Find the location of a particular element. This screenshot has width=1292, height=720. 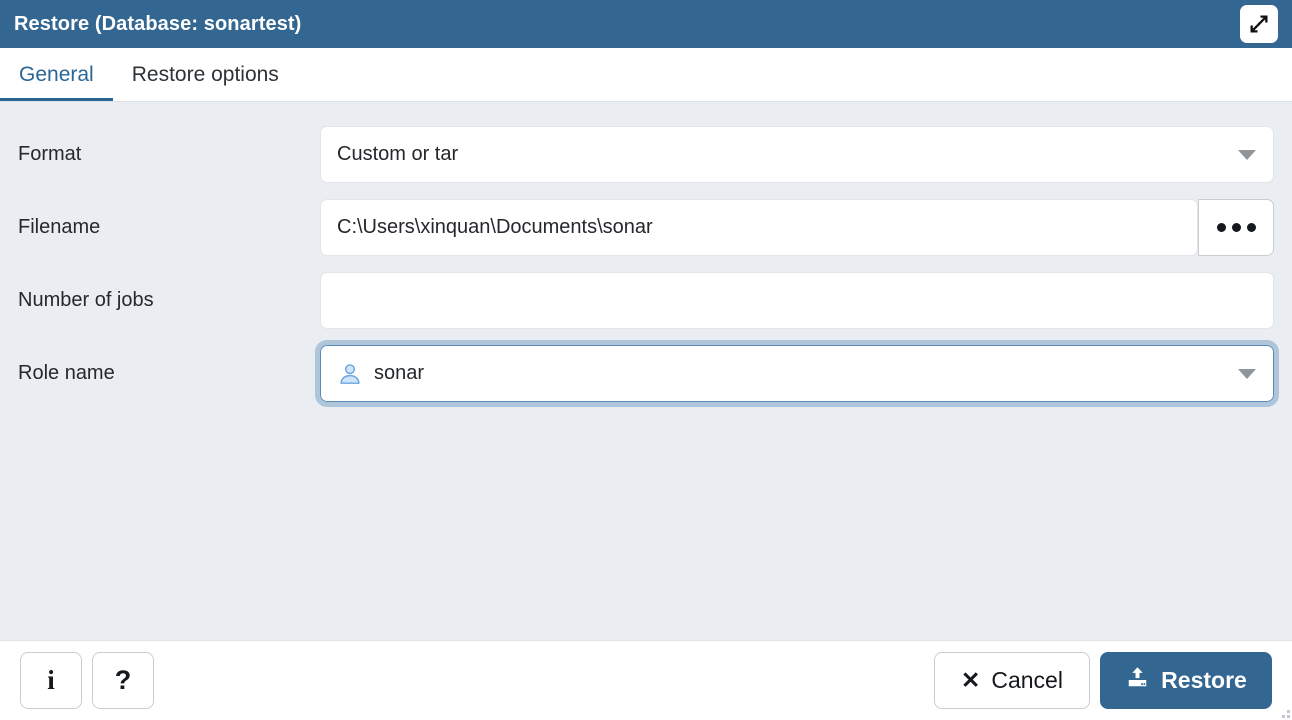

filename-input: C:\Users\xinquan\Documents\sonar is located at coordinates (759, 227).